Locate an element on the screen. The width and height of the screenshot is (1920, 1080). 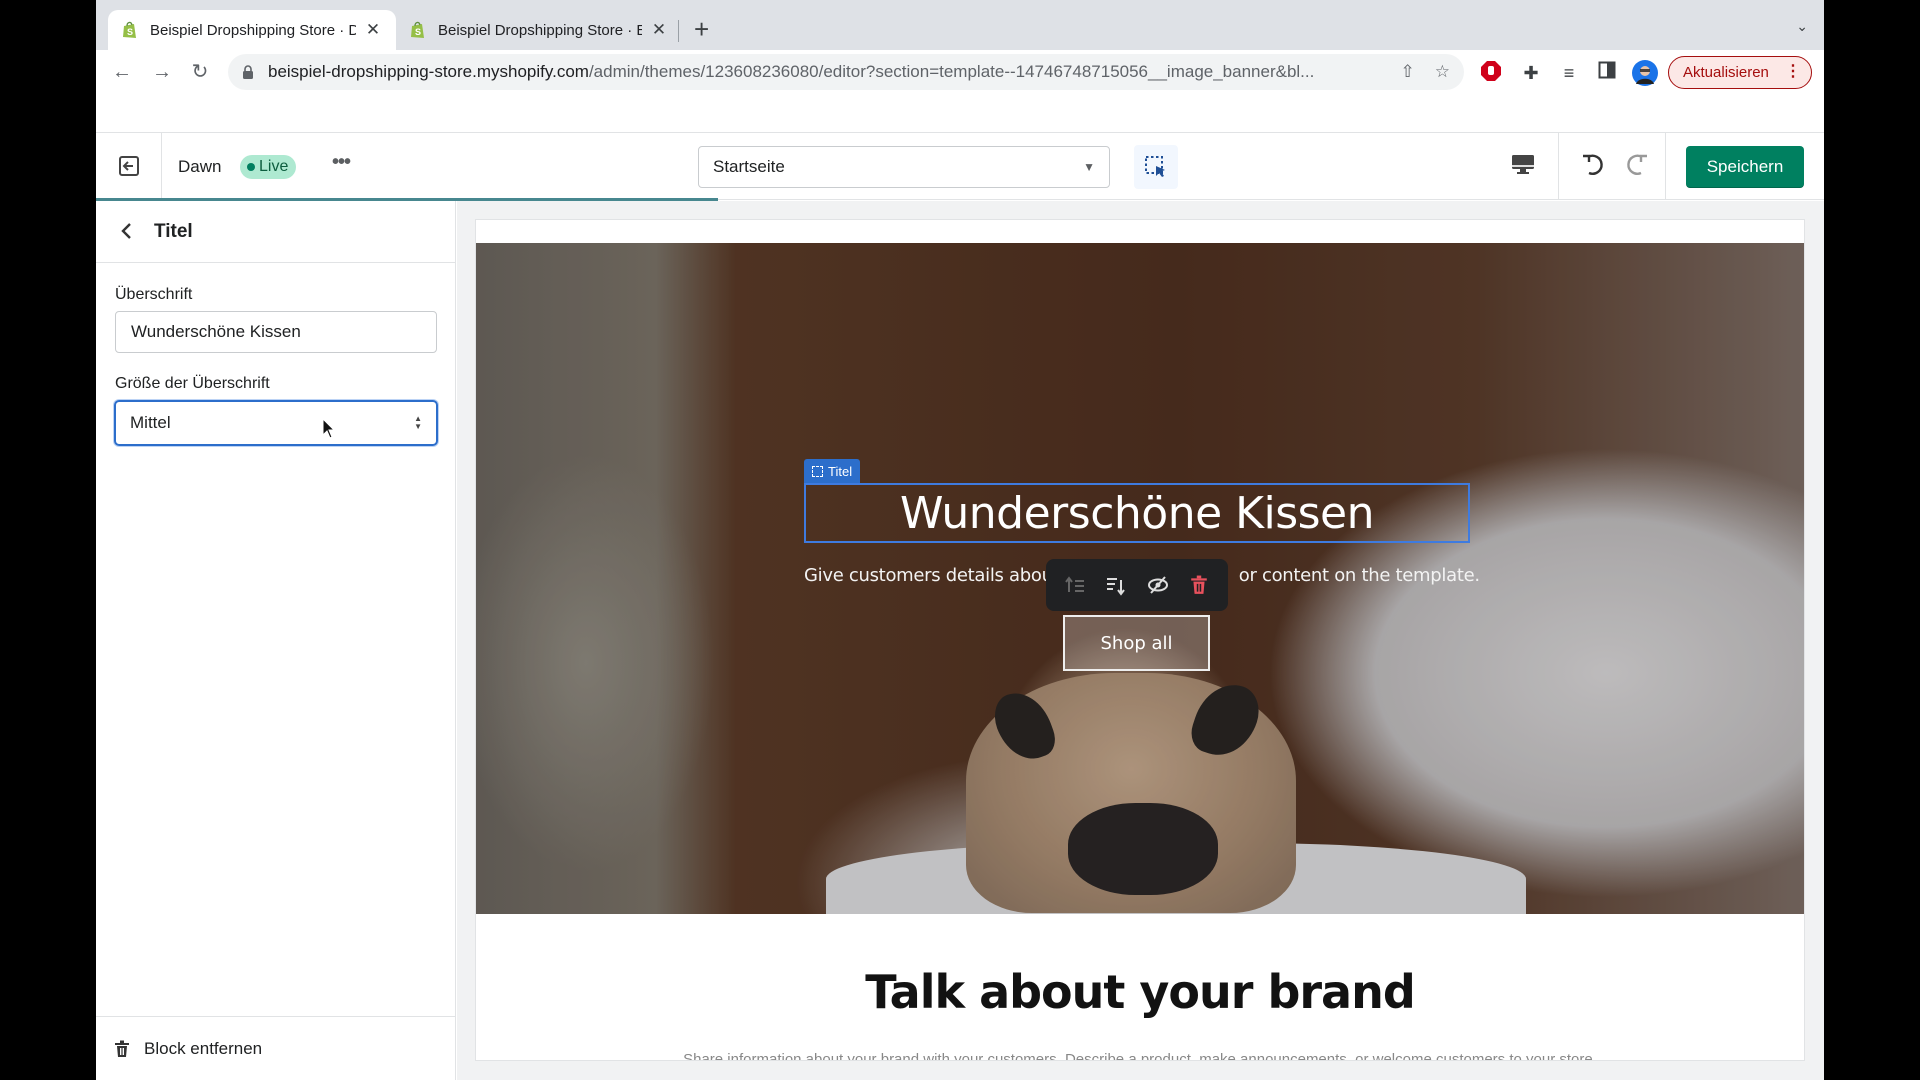
tab-title: Beispiel Dropshipping Store · D is located at coordinates (253, 30).